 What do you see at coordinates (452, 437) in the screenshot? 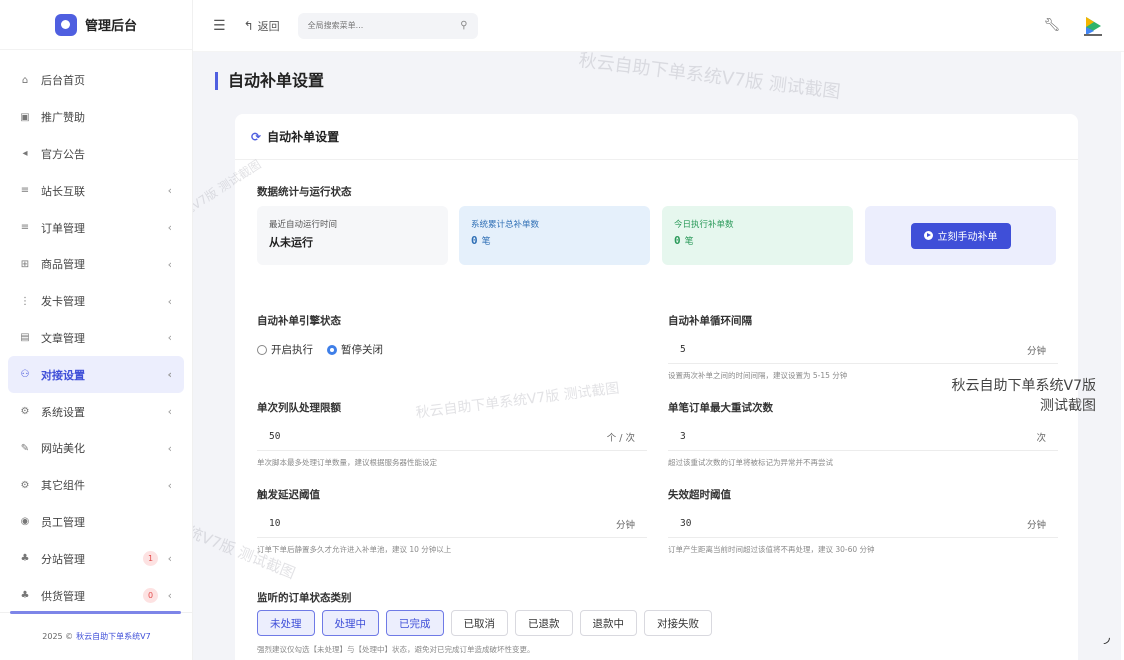
I see `queue-limit-input: 50 个 / 次` at bounding box center [452, 437].